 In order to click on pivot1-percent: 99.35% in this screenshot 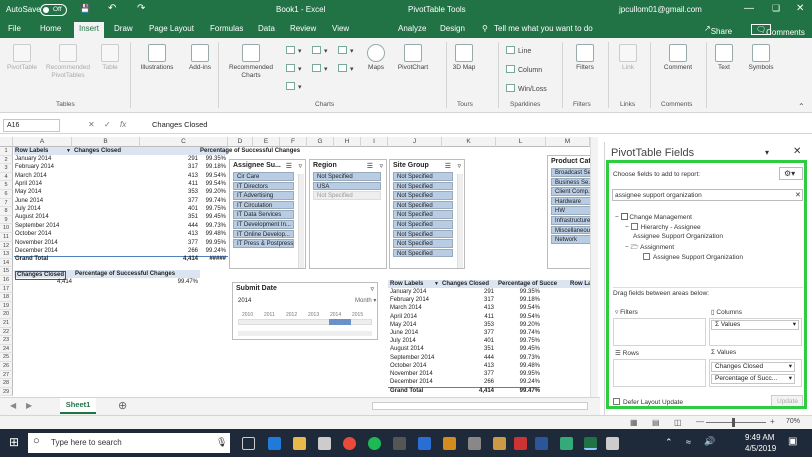, I will do `click(212, 159)`.